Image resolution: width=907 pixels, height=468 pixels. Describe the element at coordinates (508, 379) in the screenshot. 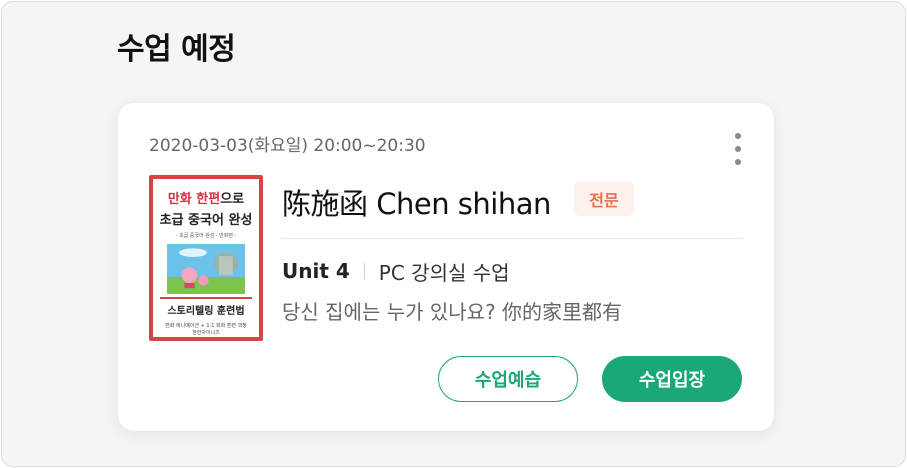

I see `lesson-preview-button: 수업예습` at that location.